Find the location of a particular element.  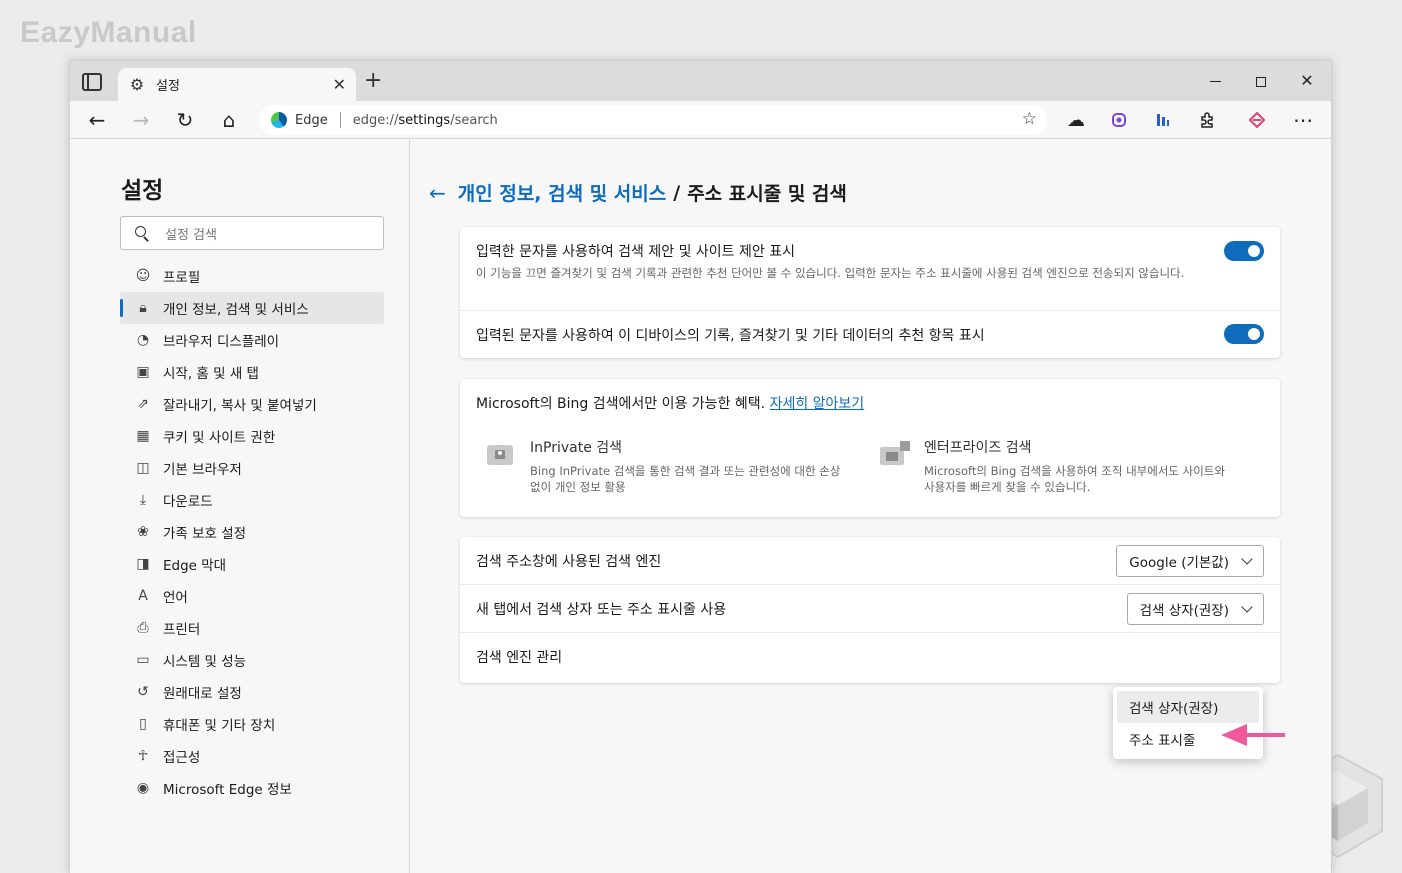

printer-icon: ⎙ is located at coordinates (143, 628).